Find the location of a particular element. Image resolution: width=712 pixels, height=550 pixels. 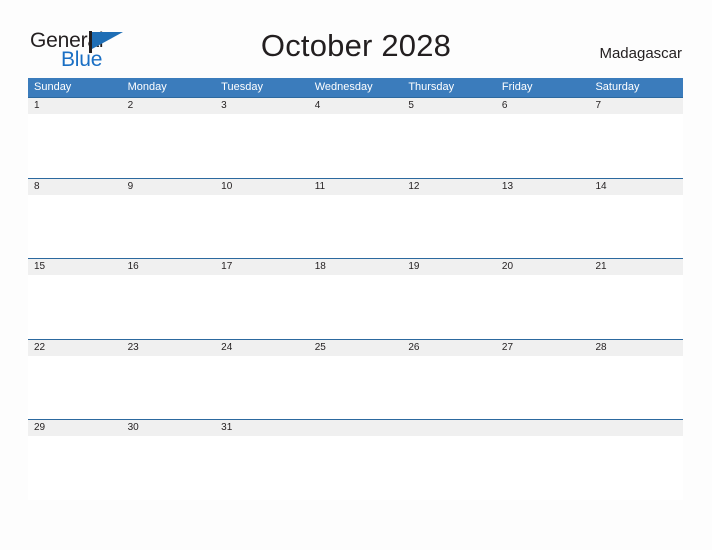

day-number: 6 is located at coordinates (543, 106).